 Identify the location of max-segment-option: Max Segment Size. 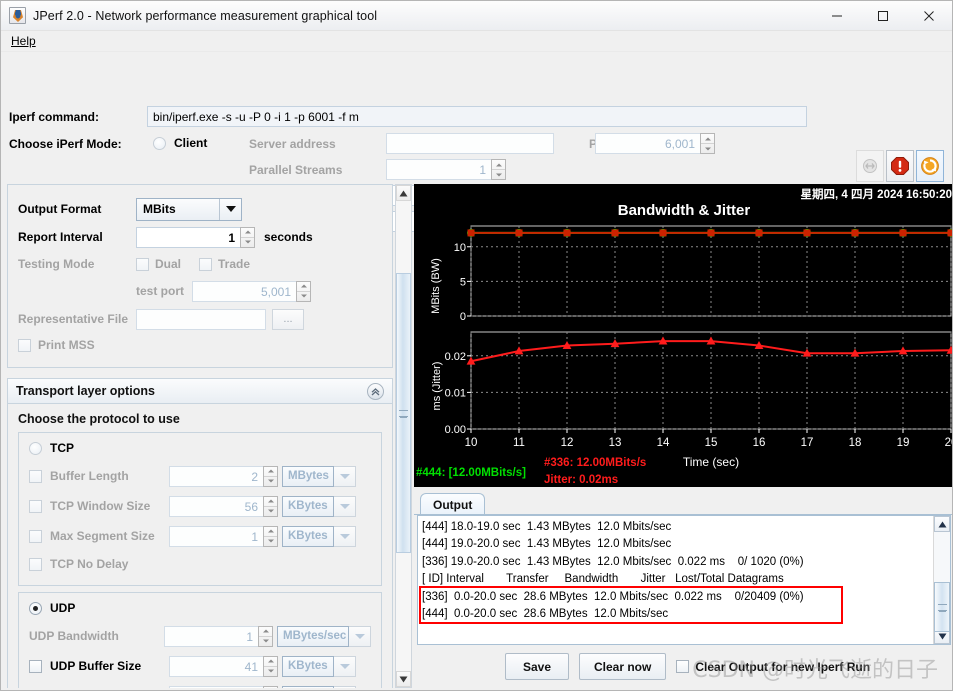
(99, 536).